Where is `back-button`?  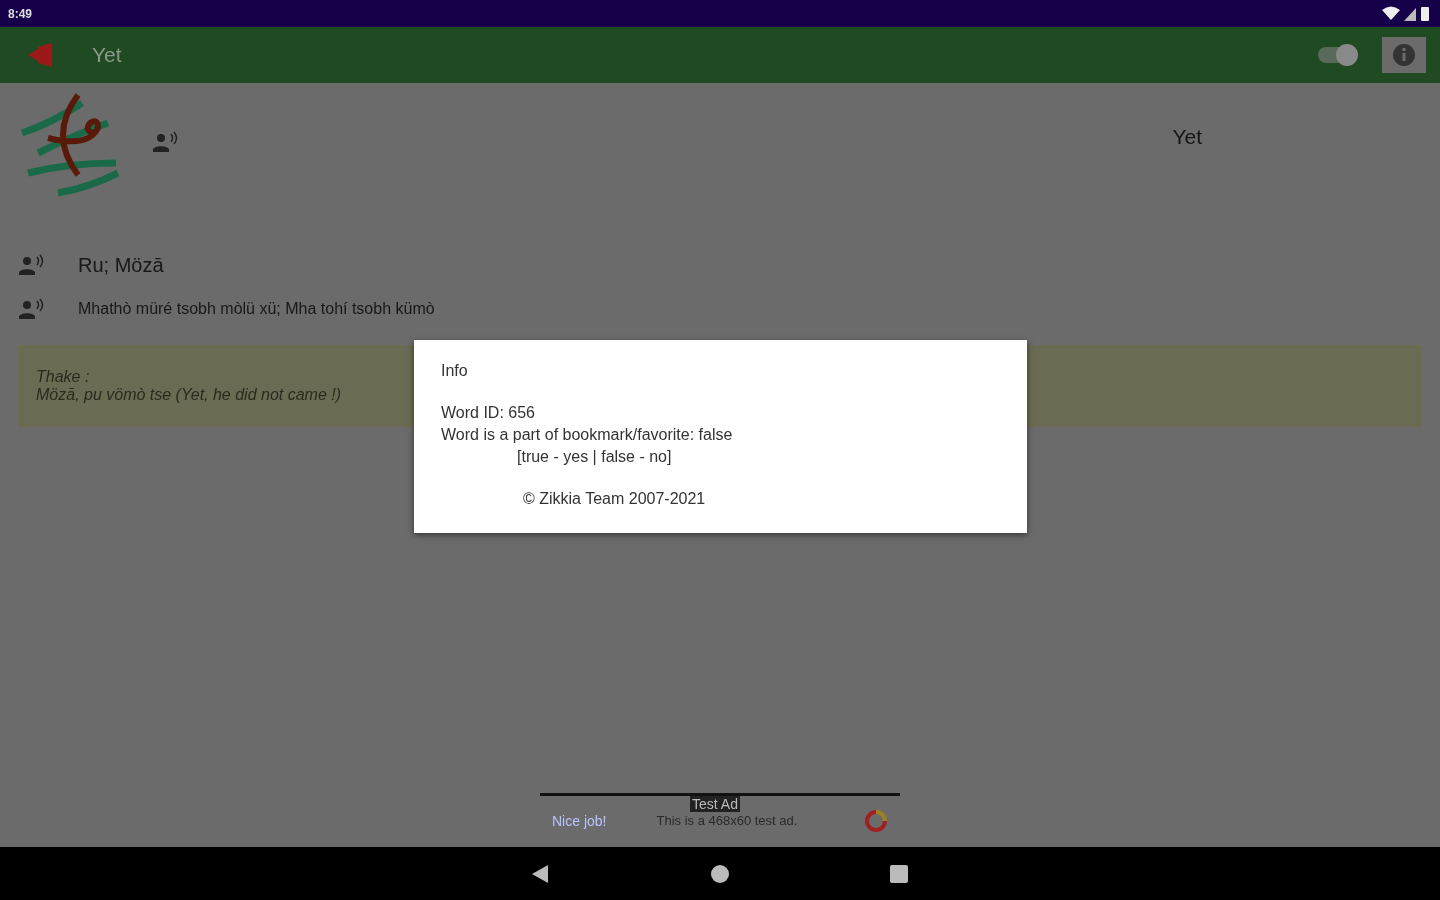
back-button is located at coordinates (541, 873).